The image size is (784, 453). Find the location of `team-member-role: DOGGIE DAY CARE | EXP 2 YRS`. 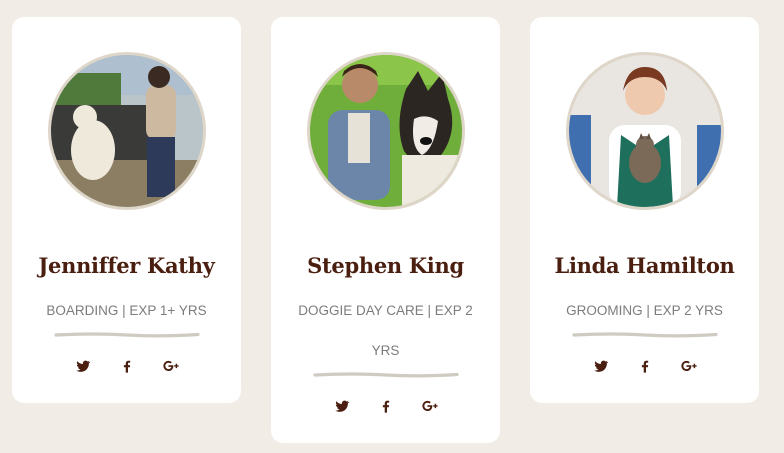

team-member-role: DOGGIE DAY CARE | EXP 2 YRS is located at coordinates (385, 330).